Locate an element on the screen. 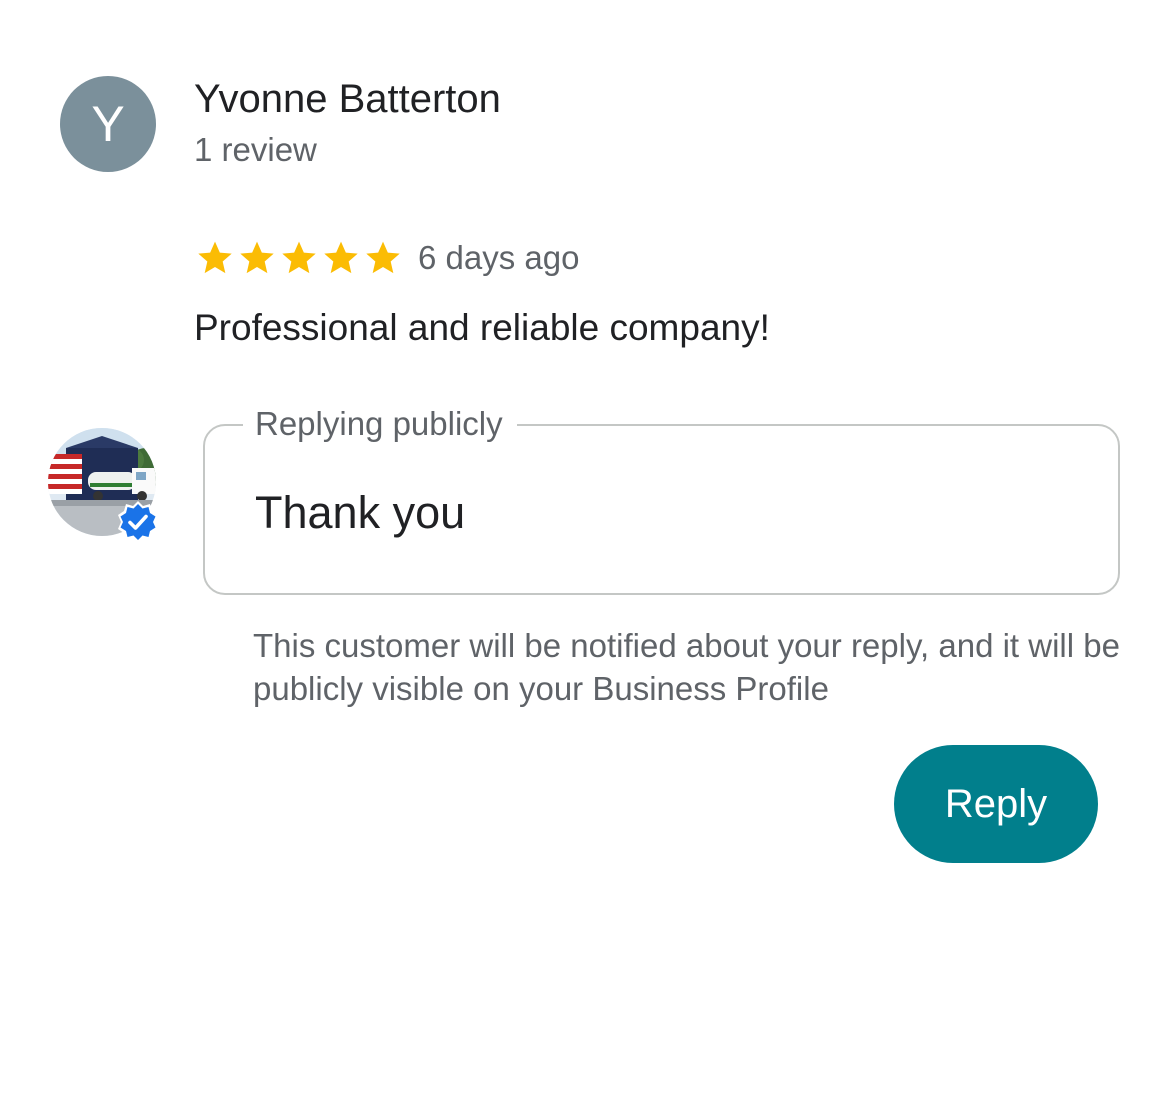 This screenshot has height=1098, width=1170. reviewer-avatar: Y is located at coordinates (108, 124).